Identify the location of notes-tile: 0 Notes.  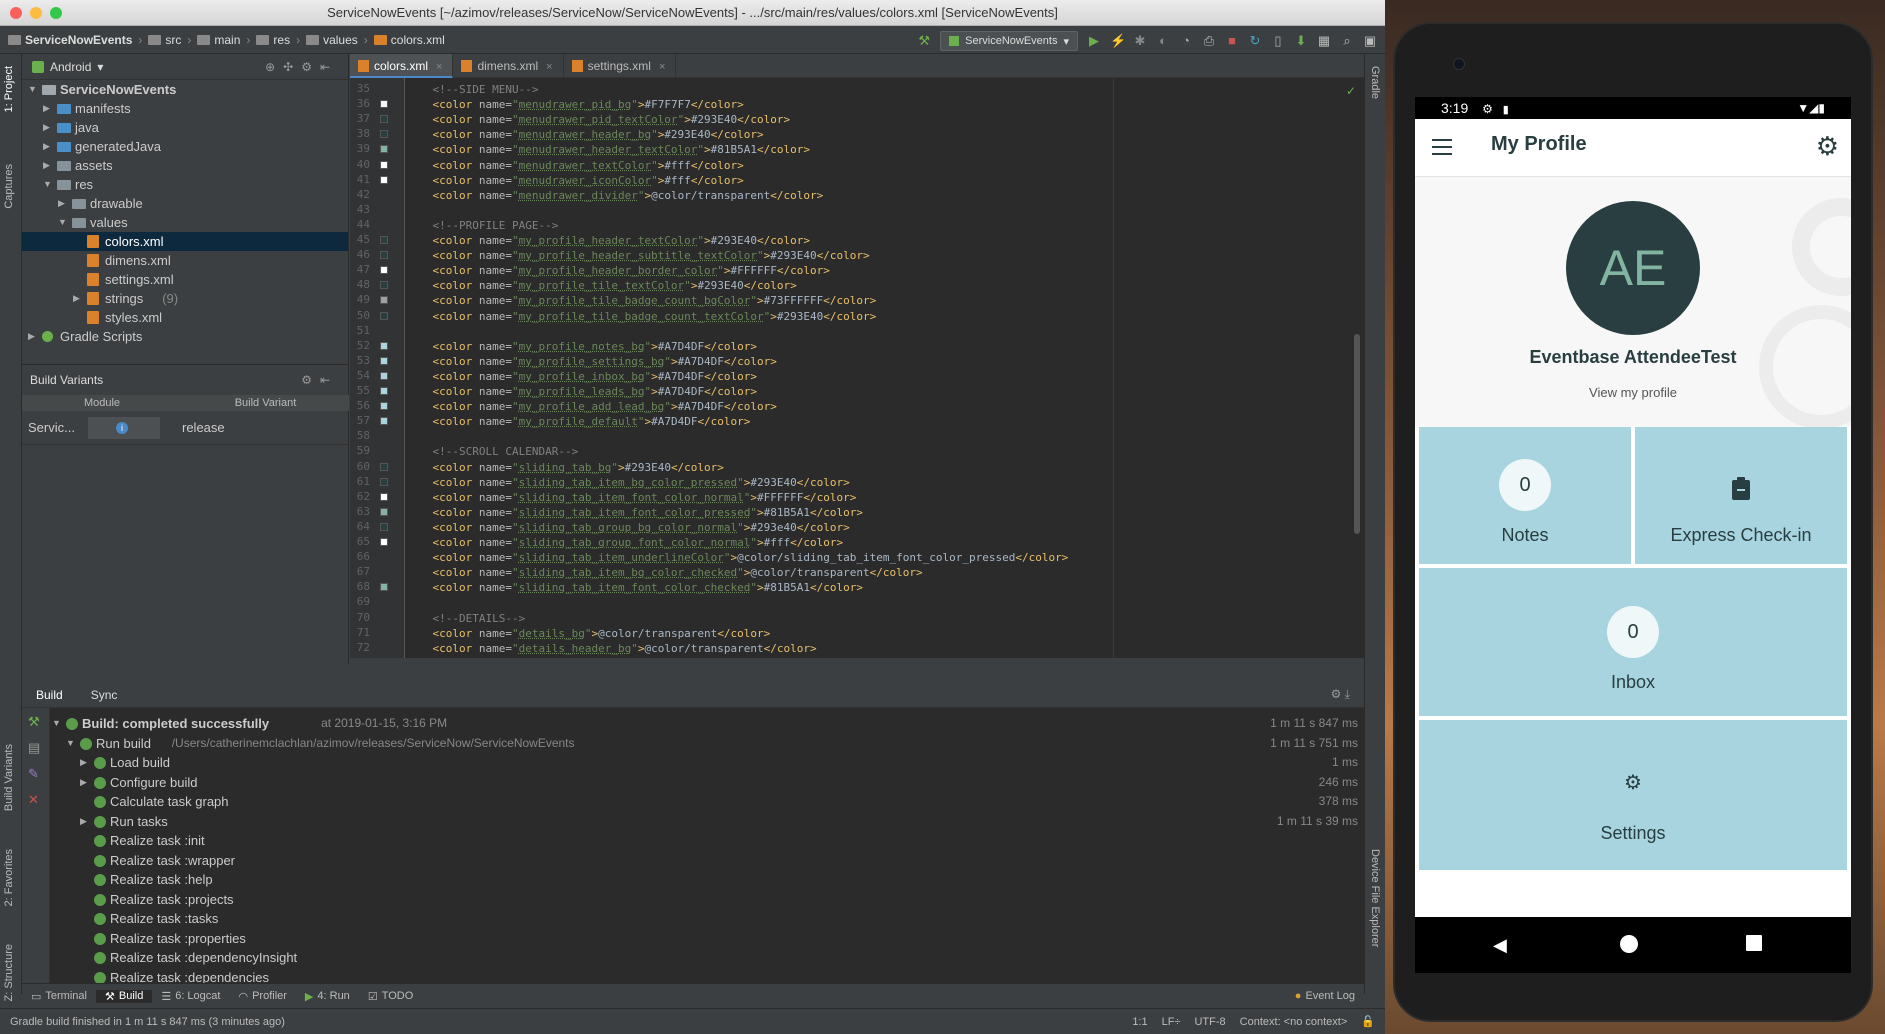
(1525, 495).